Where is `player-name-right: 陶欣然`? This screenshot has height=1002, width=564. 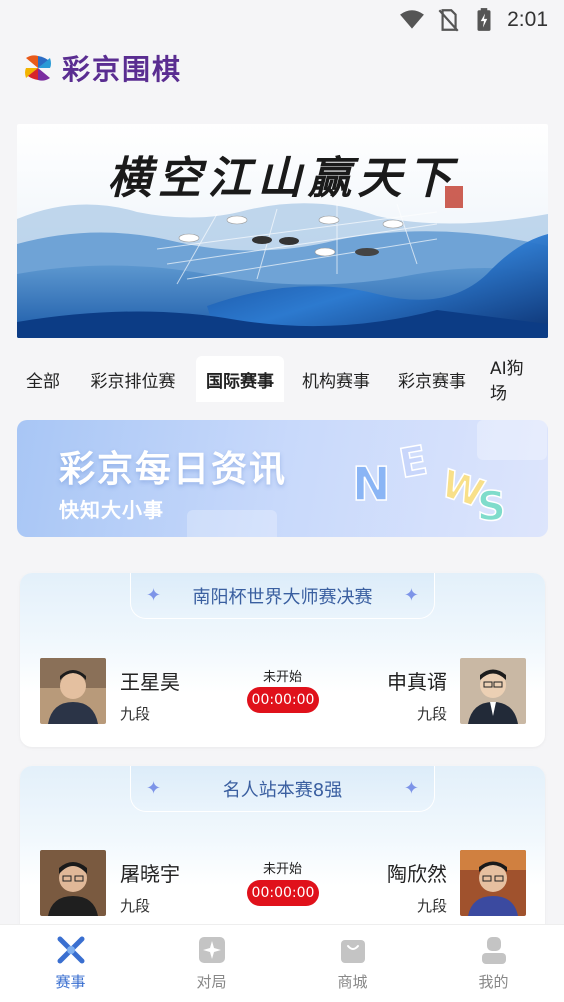
player-name-right: 陶欣然 is located at coordinates (417, 874).